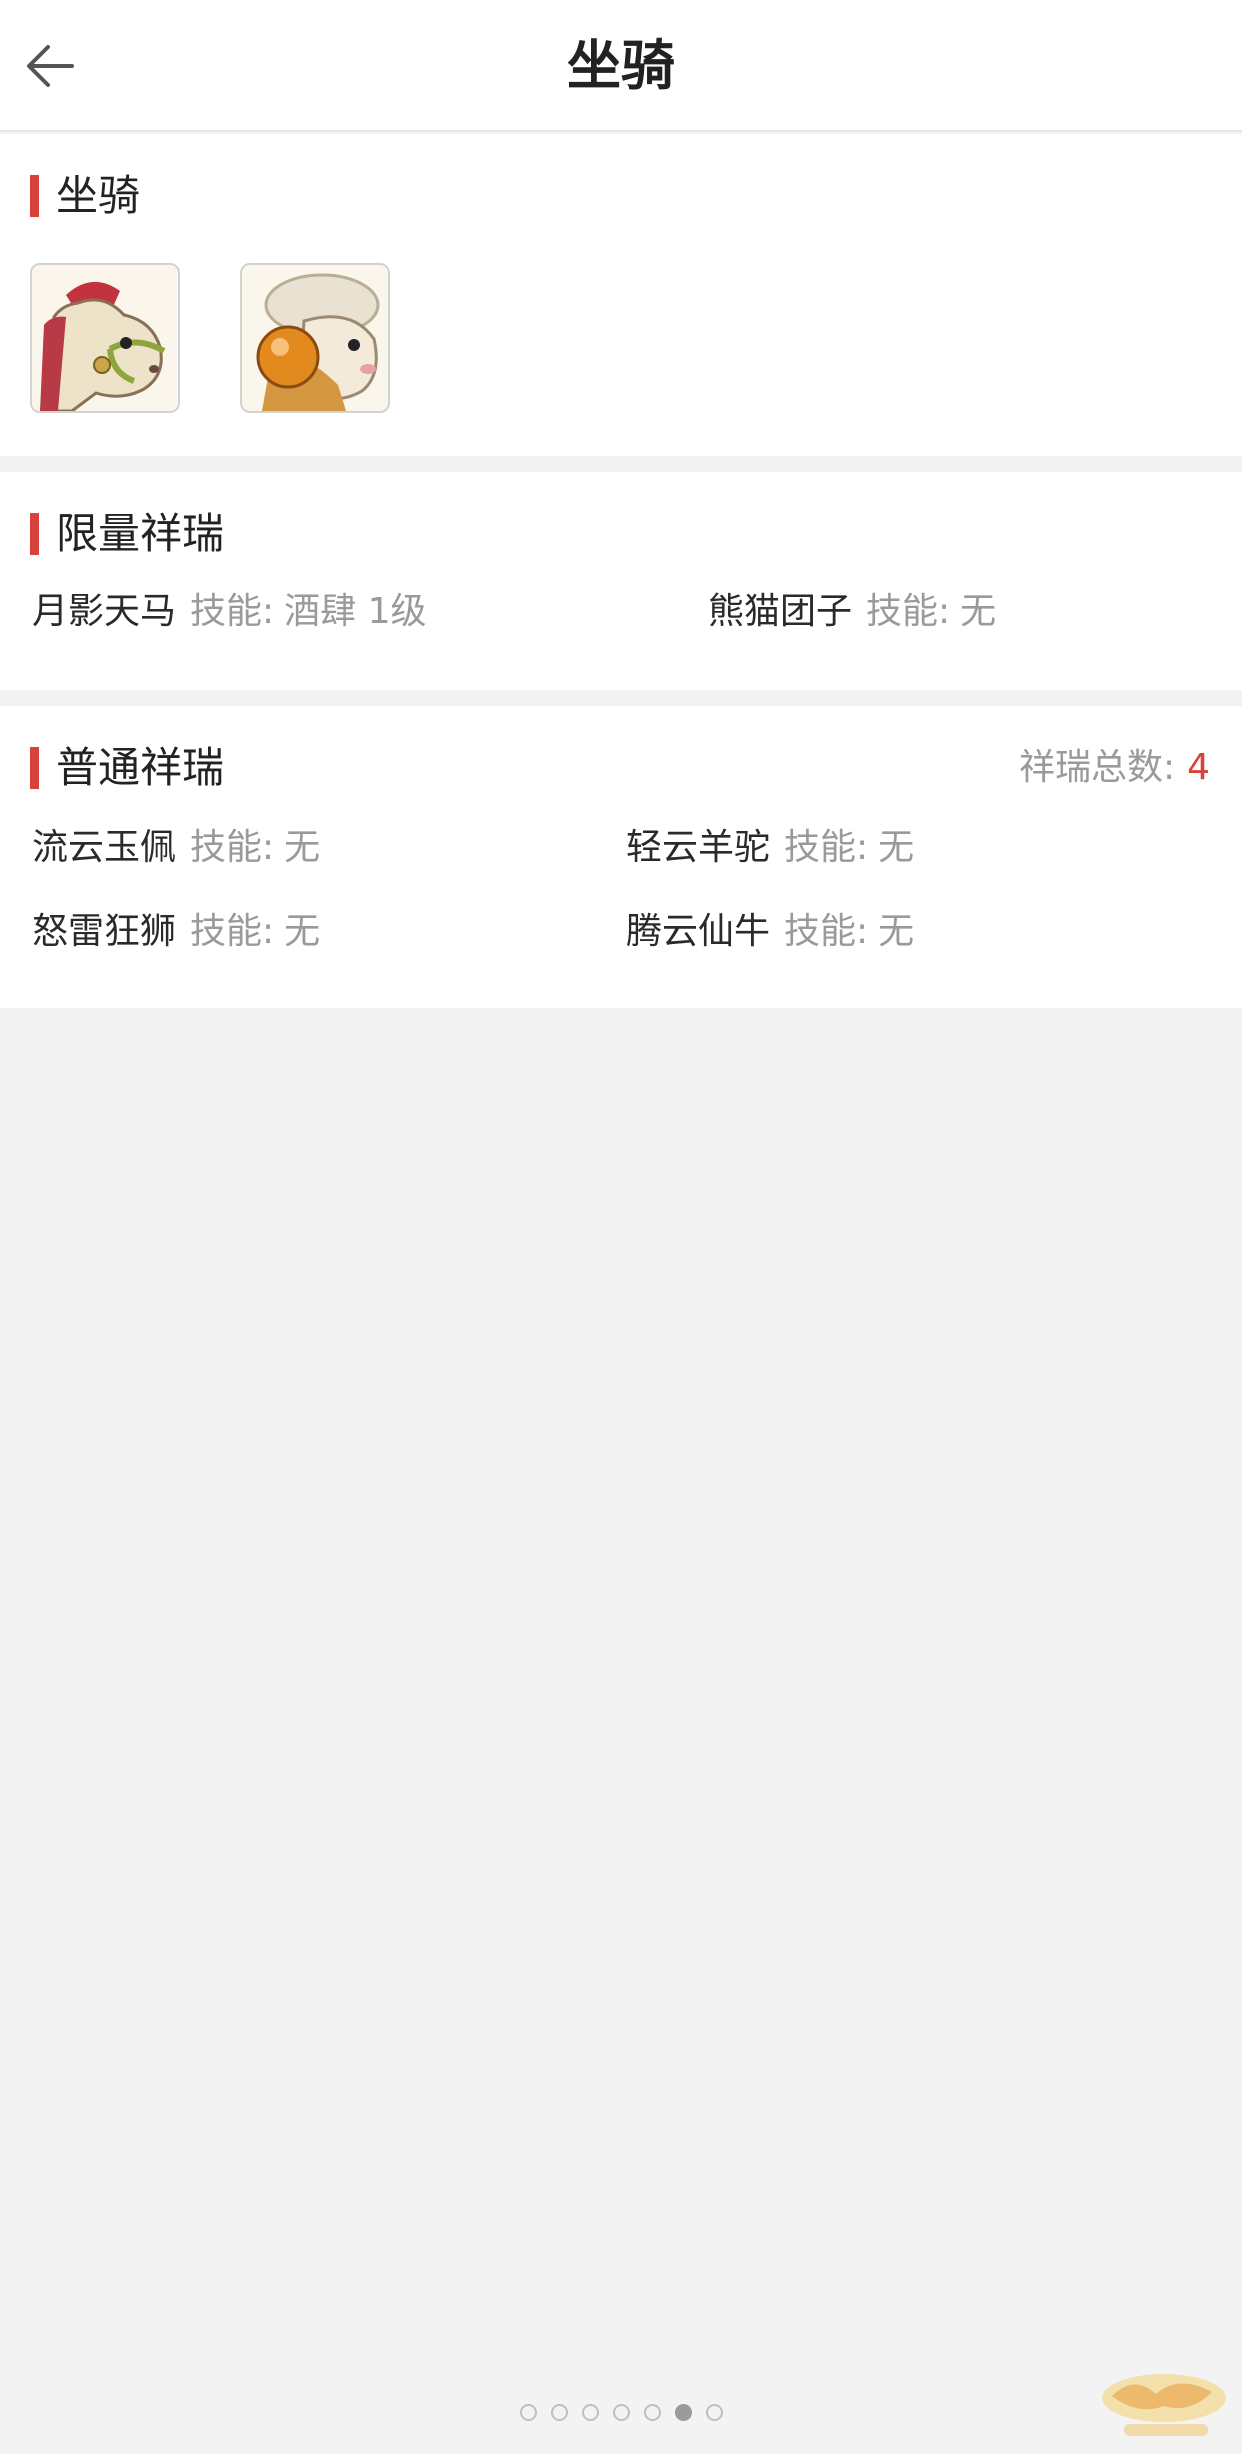 The width and height of the screenshot is (1242, 2454). I want to click on mount-sheep-tile, so click(315, 338).